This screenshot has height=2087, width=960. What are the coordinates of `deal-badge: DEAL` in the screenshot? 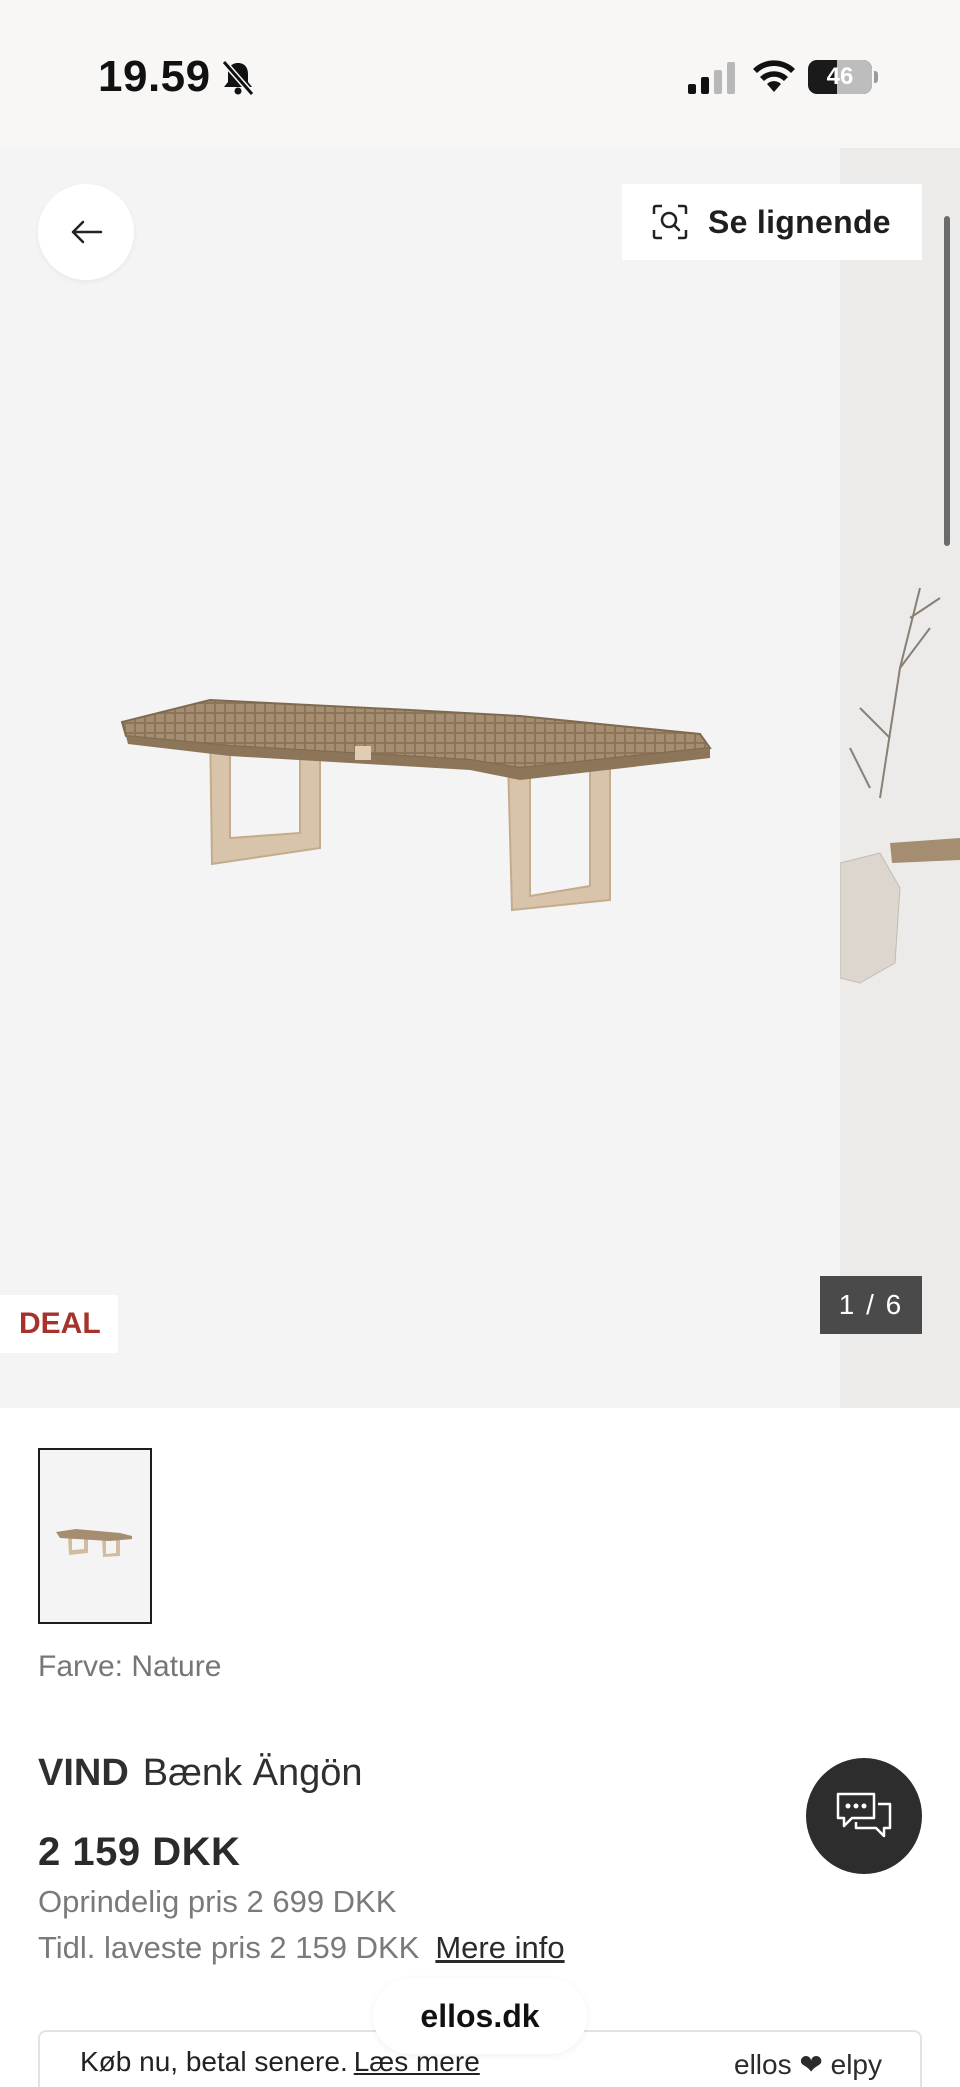 It's located at (59, 1324).